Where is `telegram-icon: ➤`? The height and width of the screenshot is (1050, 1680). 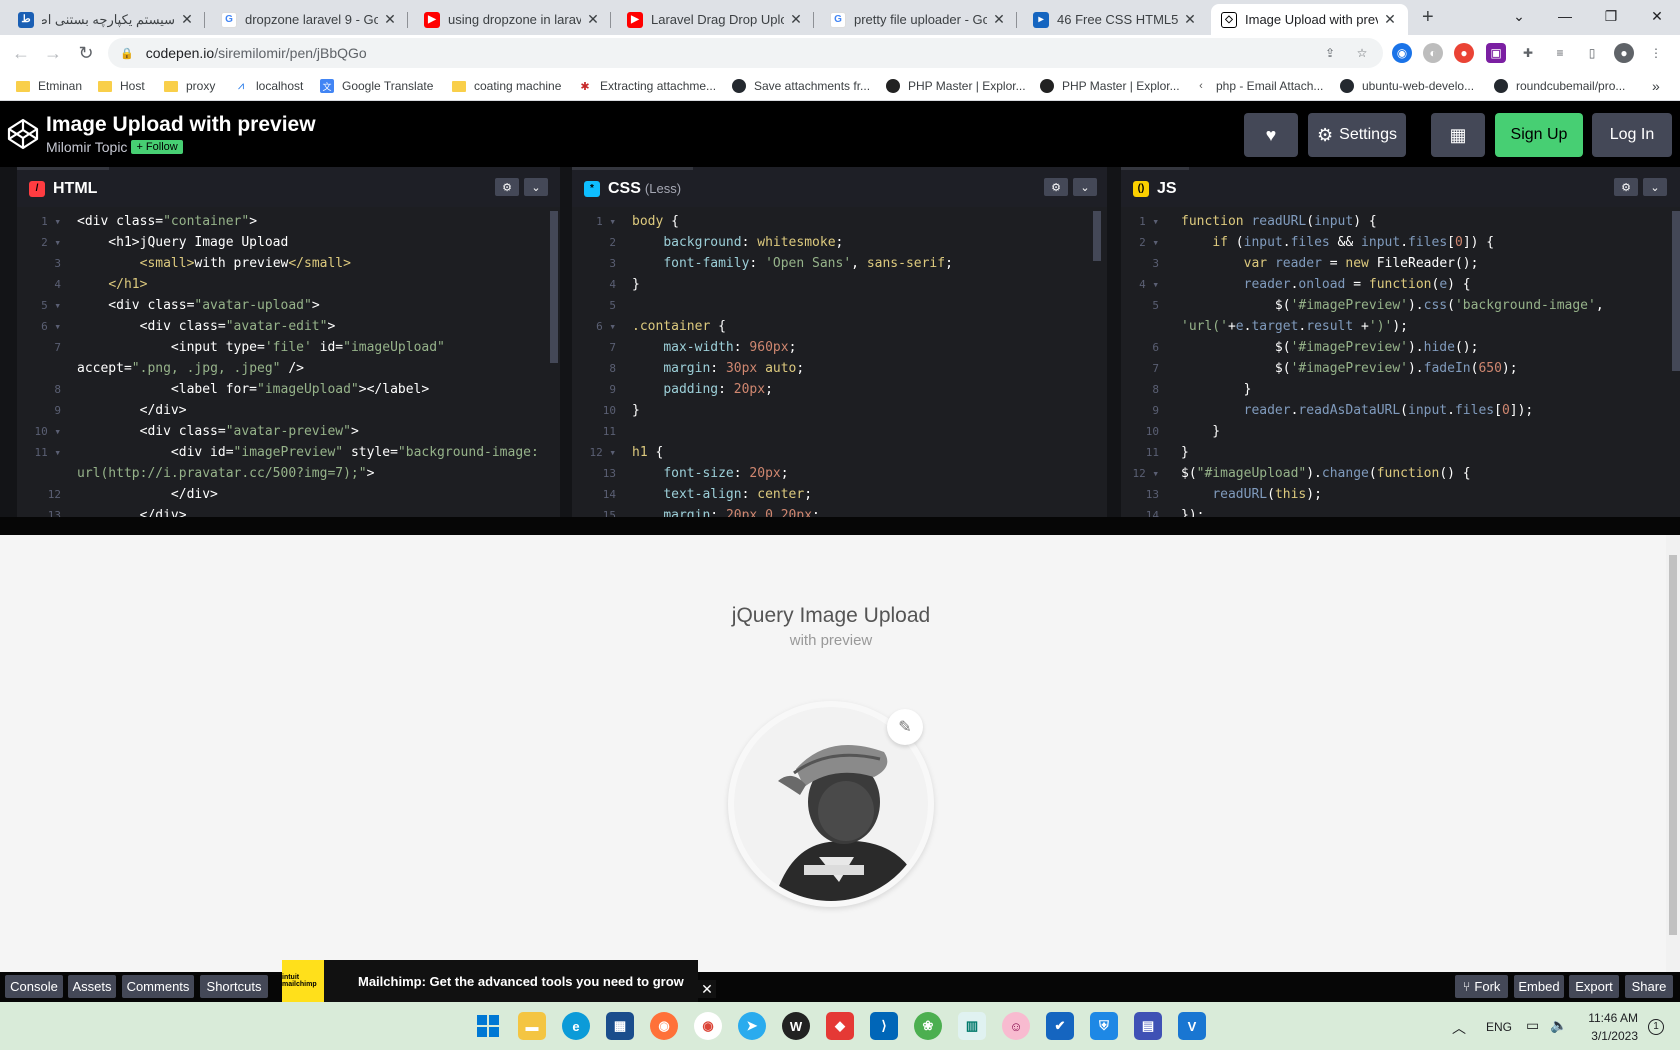 telegram-icon: ➤ is located at coordinates (752, 1026).